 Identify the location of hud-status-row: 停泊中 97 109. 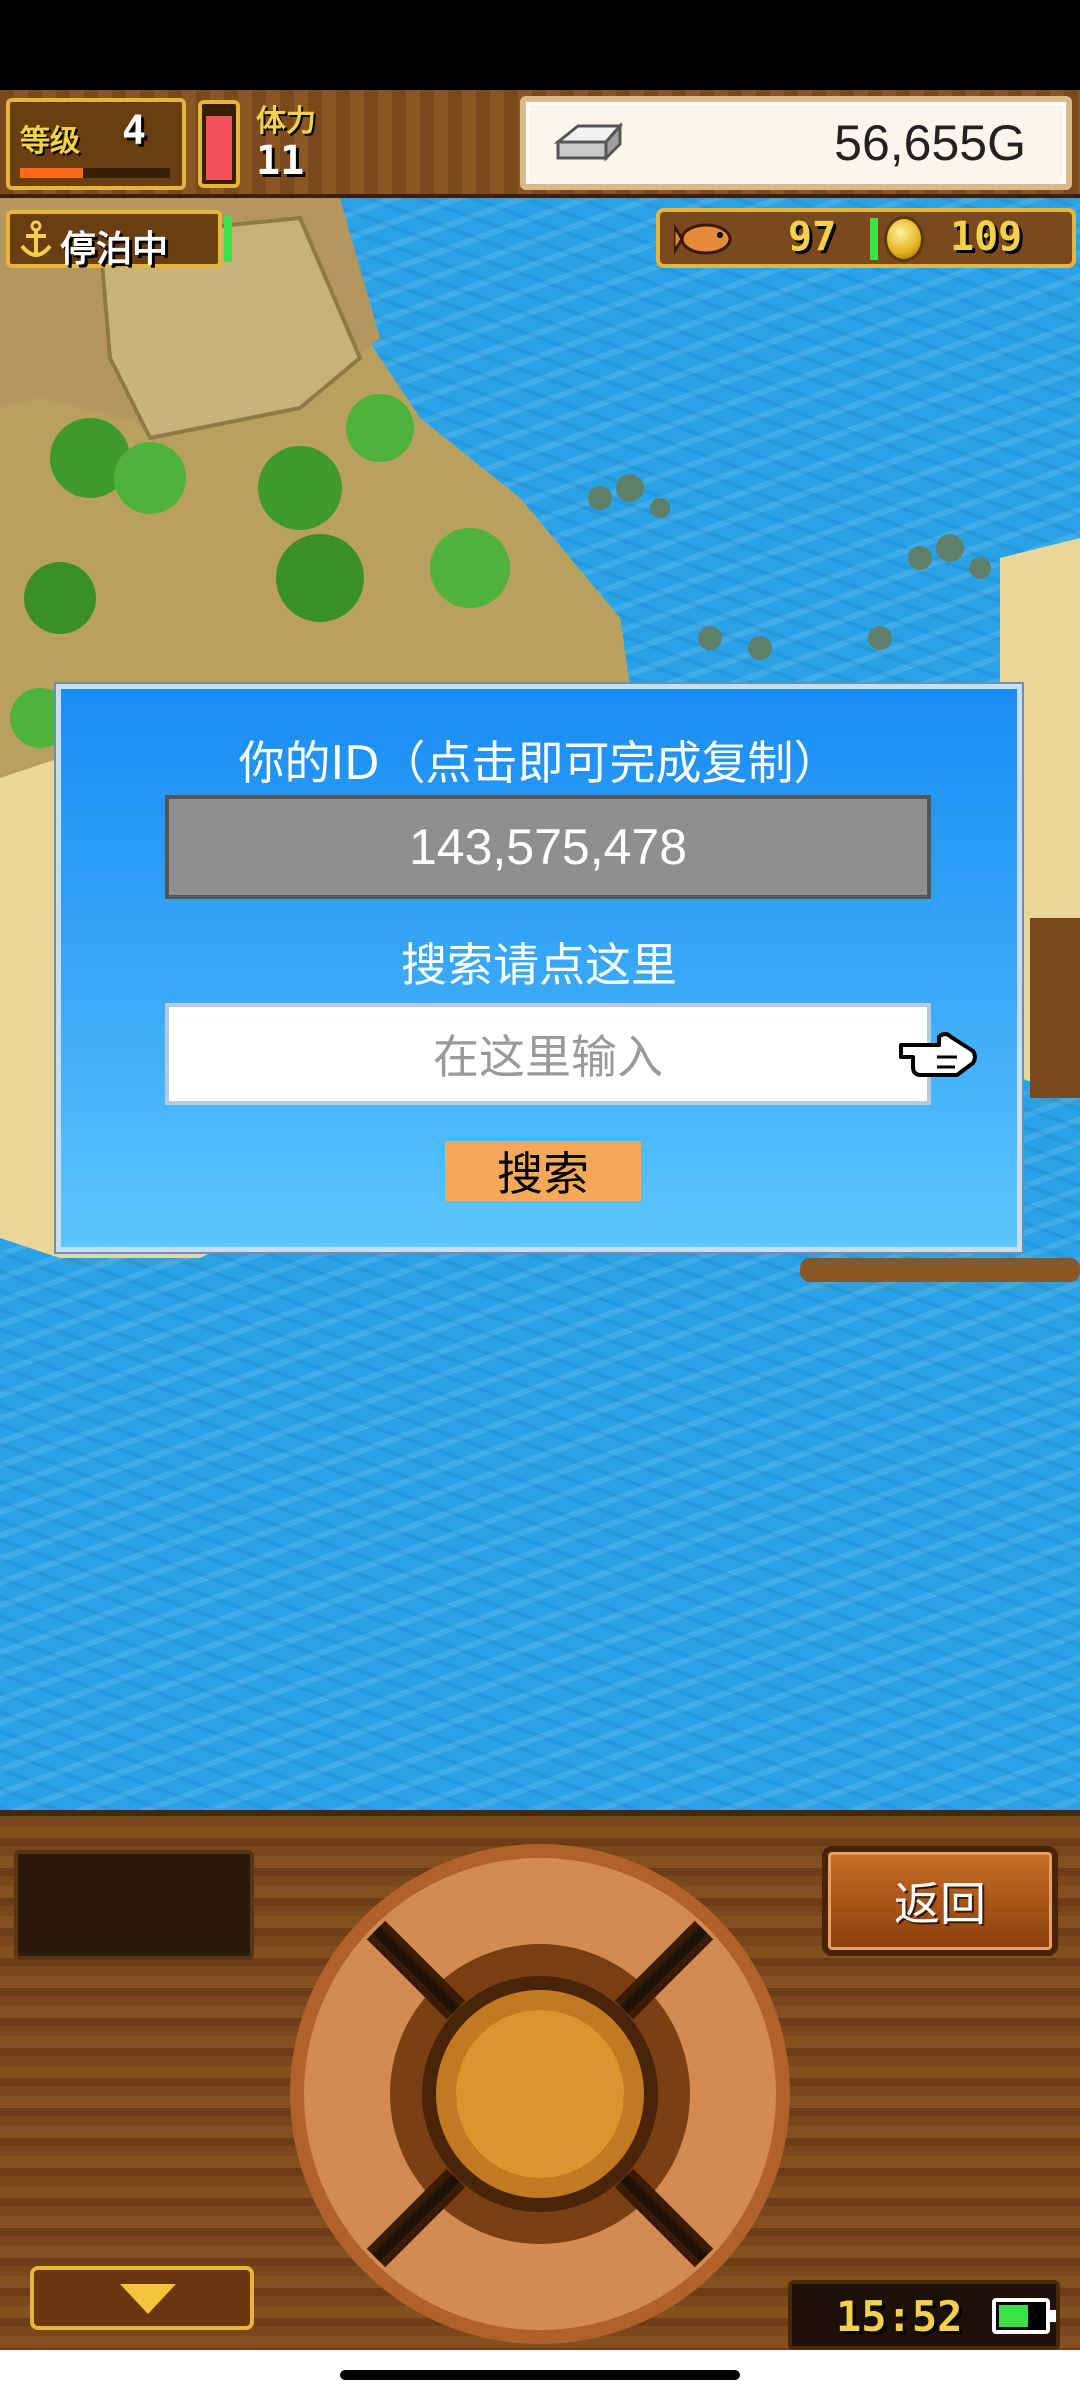
(540, 238).